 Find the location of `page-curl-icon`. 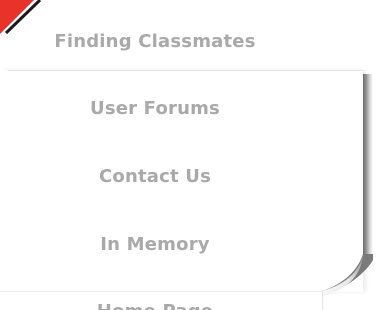

page-curl-icon is located at coordinates (345, 282).